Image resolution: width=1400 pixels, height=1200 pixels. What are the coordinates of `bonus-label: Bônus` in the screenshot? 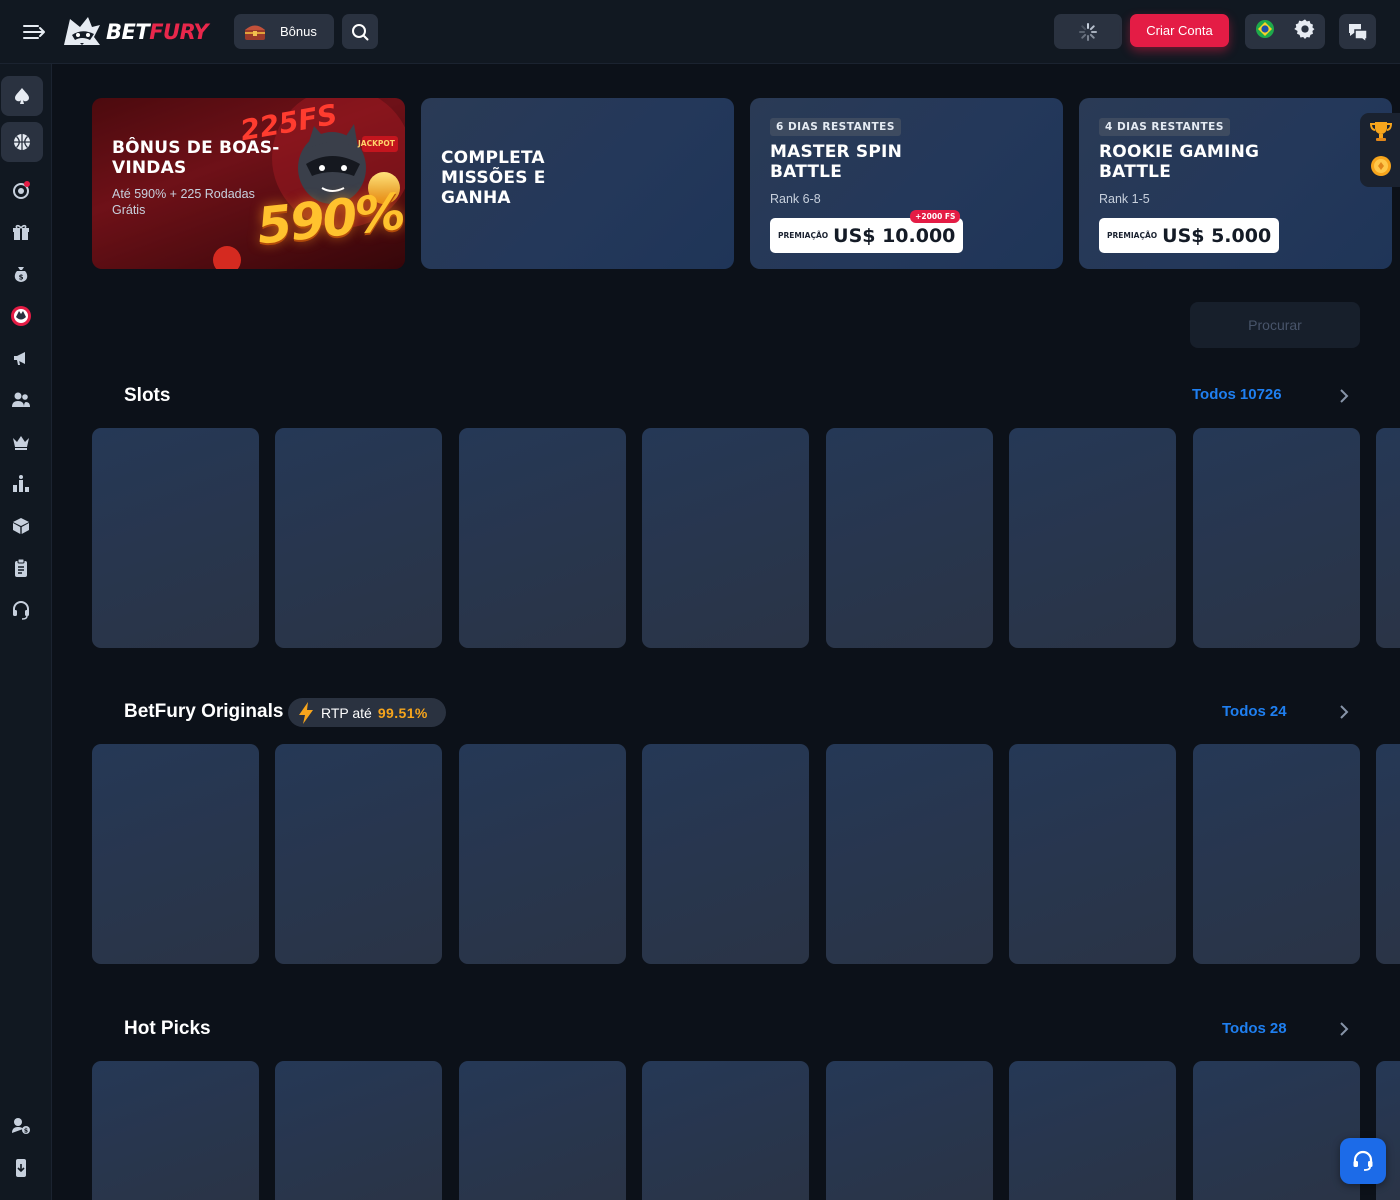 It's located at (298, 31).